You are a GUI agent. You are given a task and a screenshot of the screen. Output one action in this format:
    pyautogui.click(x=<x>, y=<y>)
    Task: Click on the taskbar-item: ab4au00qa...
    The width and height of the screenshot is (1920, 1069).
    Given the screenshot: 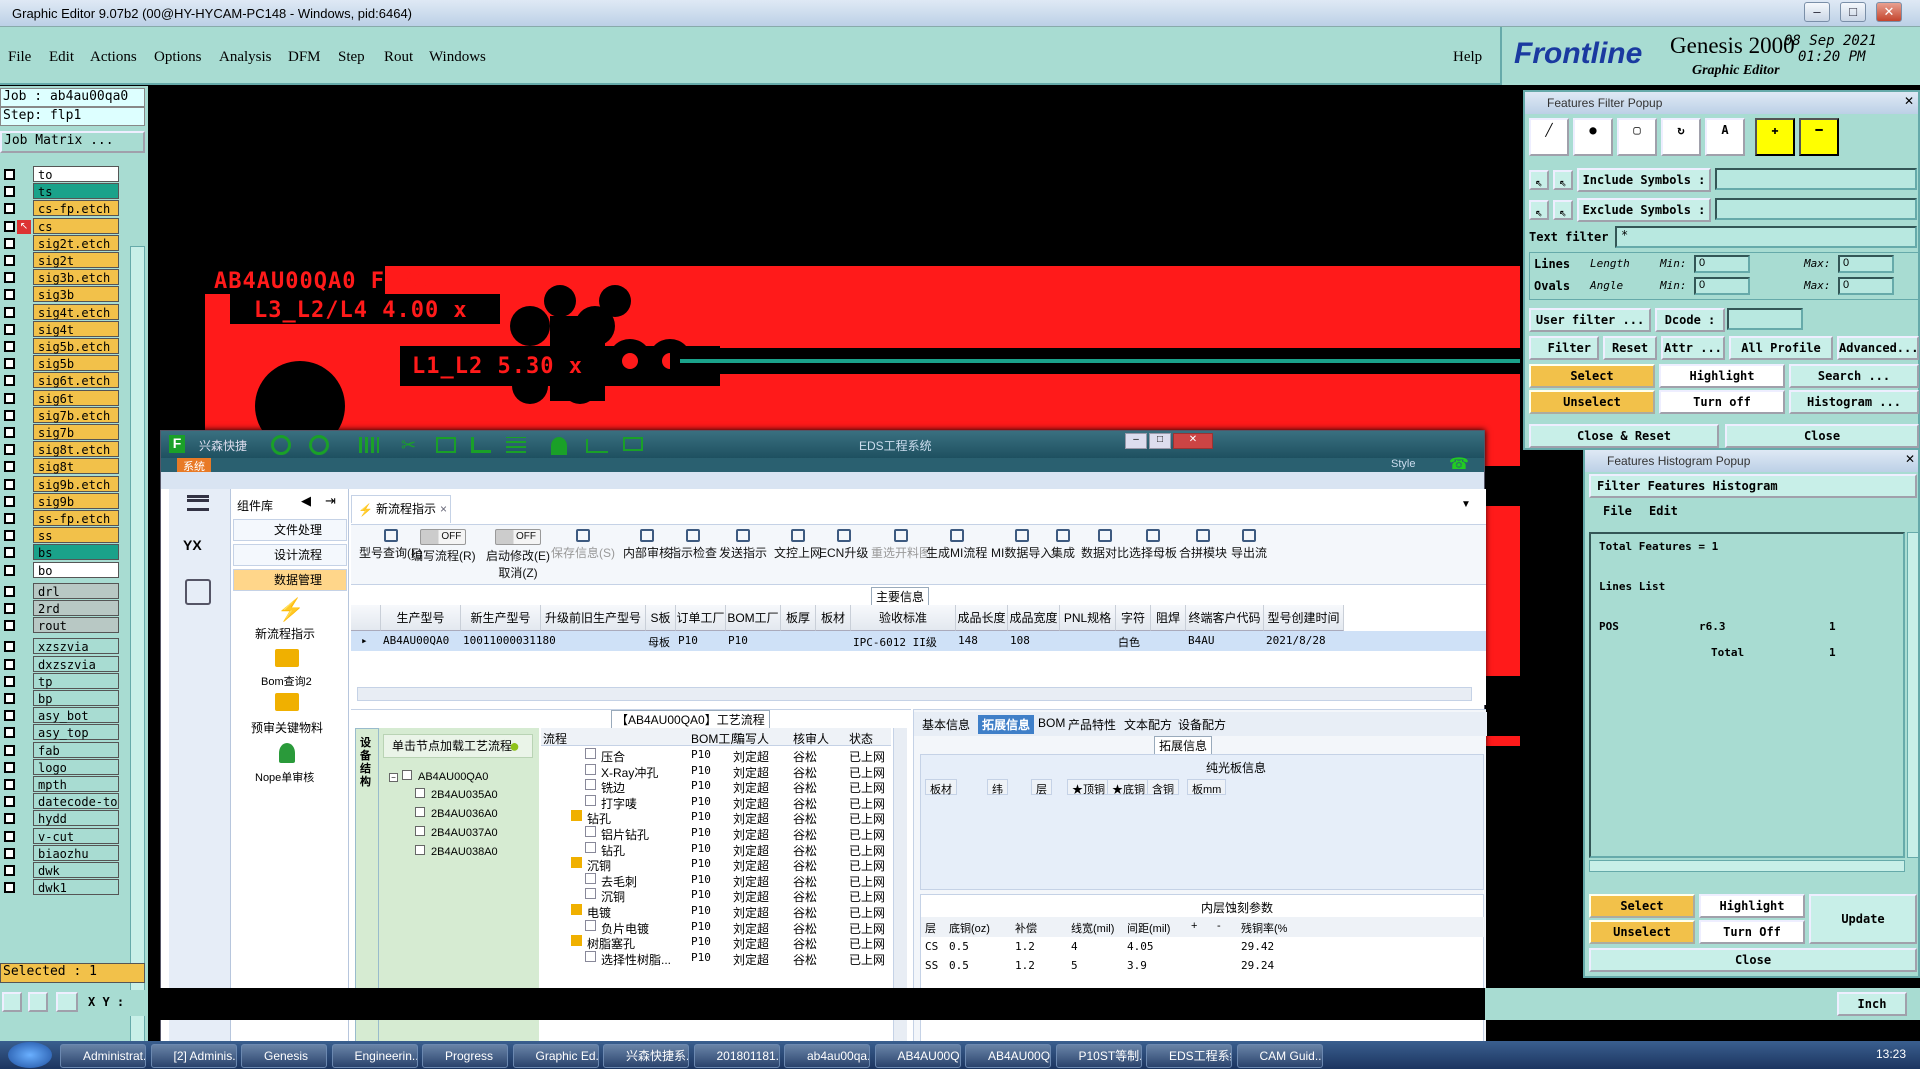 What is the action you would take?
    pyautogui.click(x=827, y=1056)
    